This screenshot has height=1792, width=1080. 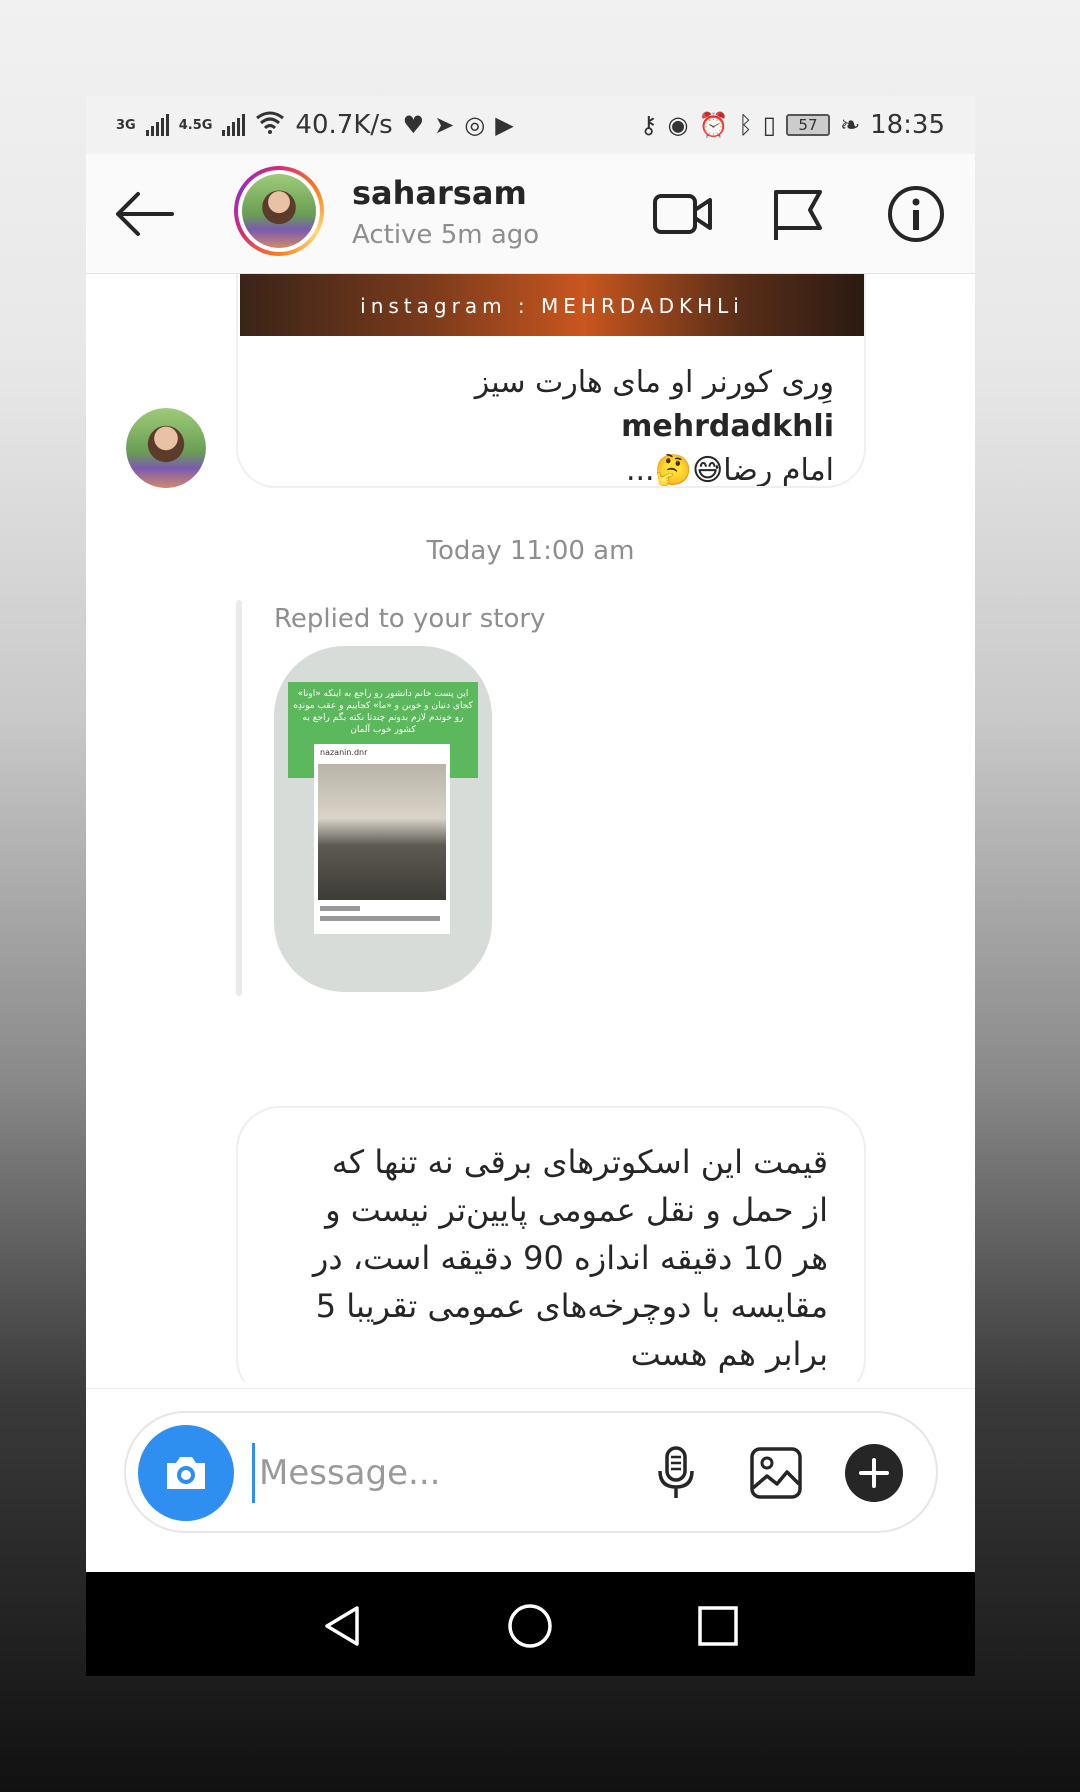 I want to click on shared-post-image: instagram : MEHRDADKHLi, so click(x=552, y=305).